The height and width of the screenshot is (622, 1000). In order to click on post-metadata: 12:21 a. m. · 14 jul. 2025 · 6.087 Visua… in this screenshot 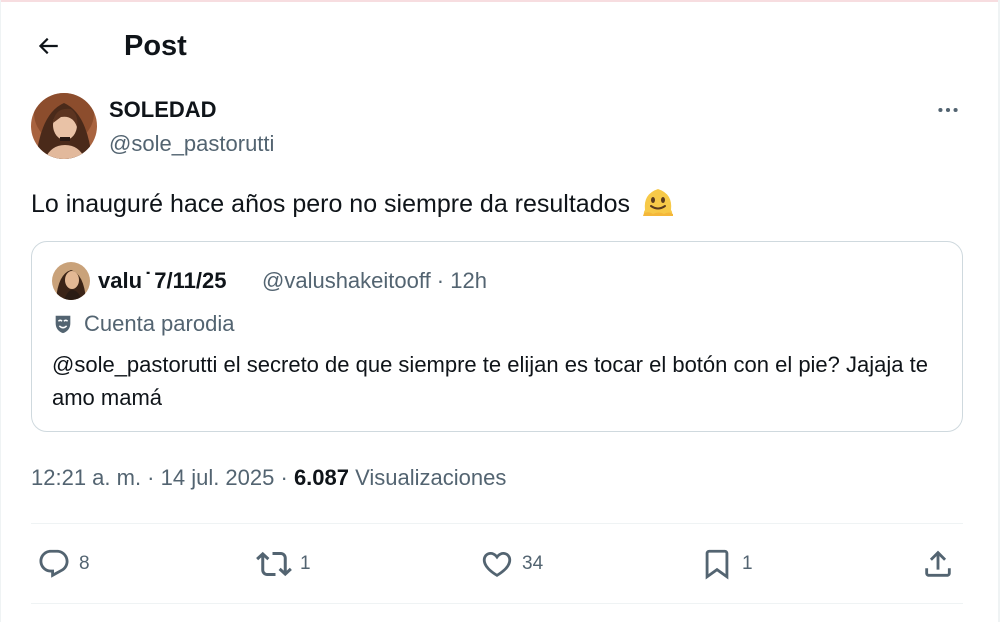, I will do `click(268, 478)`.